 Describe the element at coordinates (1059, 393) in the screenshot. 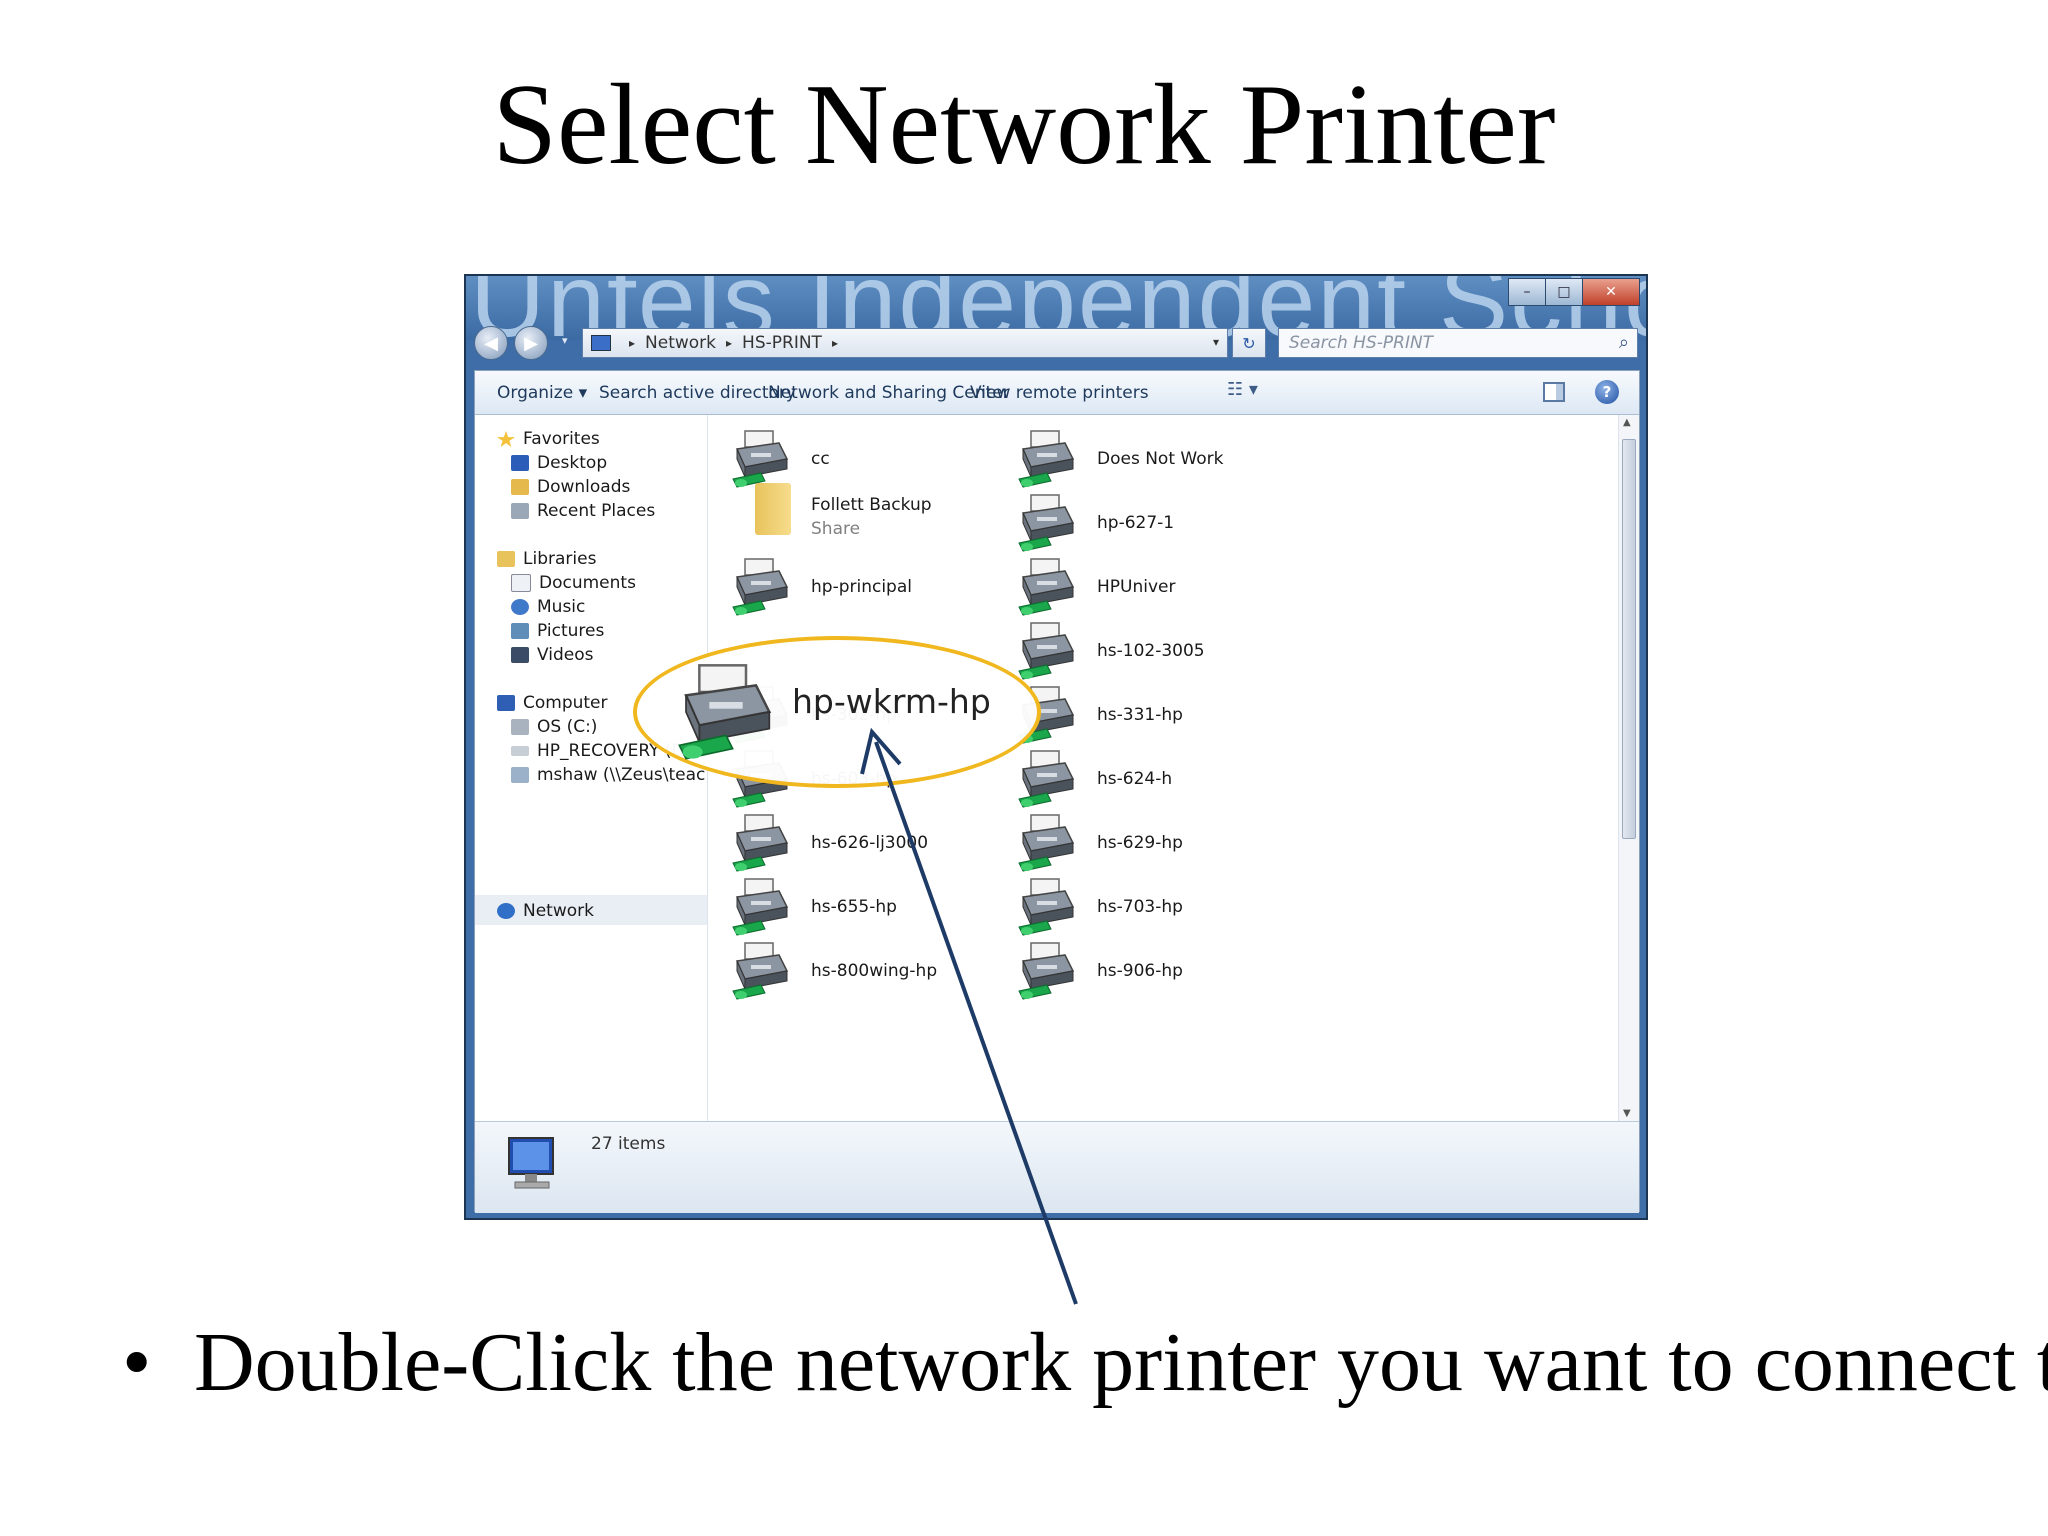

I see `view-remote-printers-button: View remote printers` at that location.